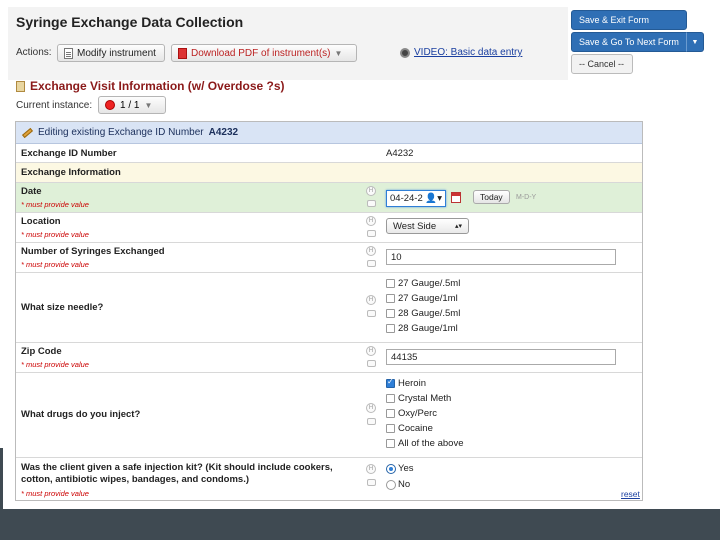 The image size is (720, 540). Describe the element at coordinates (68, 53) in the screenshot. I see `document-icon` at that location.